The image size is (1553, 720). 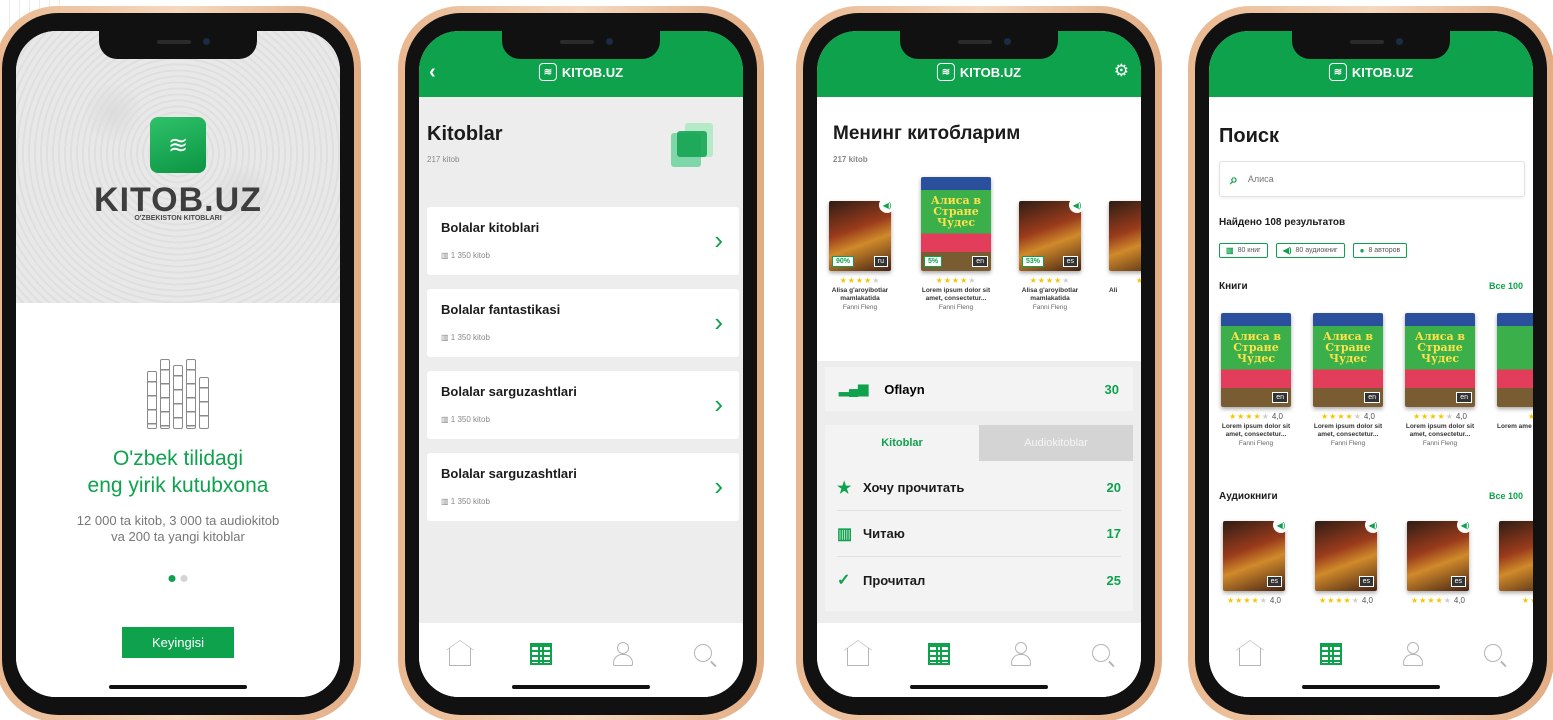 I want to click on book-title: Lorem ame, so click(x=1514, y=426).